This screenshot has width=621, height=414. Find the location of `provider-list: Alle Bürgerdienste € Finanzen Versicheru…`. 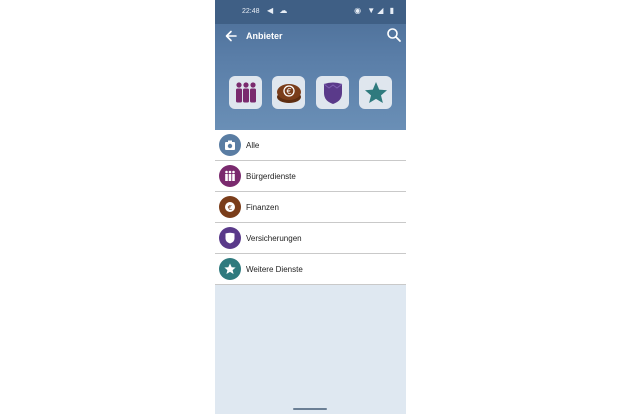

provider-list: Alle Bürgerdienste € Finanzen Versicheru… is located at coordinates (310, 207).